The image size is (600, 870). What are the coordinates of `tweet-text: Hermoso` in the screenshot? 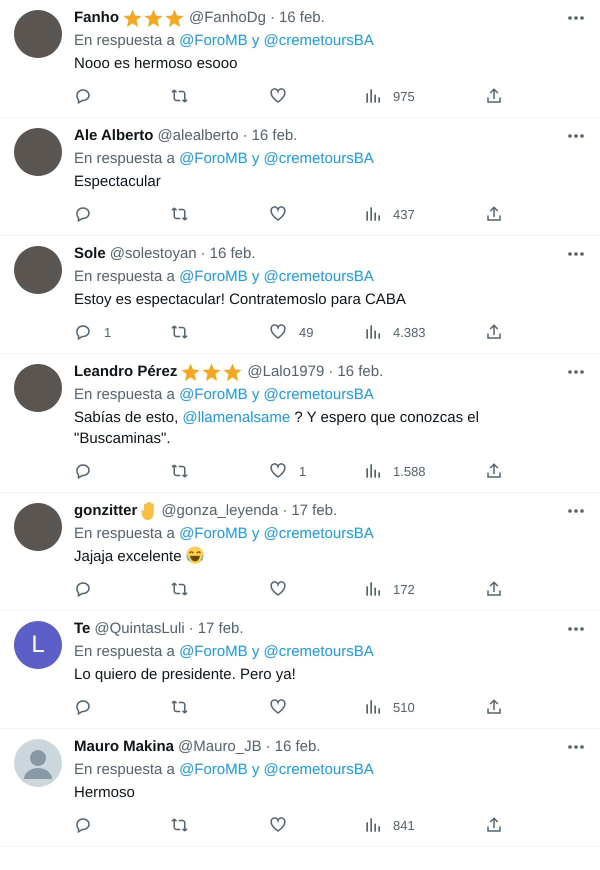 It's located at (105, 793).